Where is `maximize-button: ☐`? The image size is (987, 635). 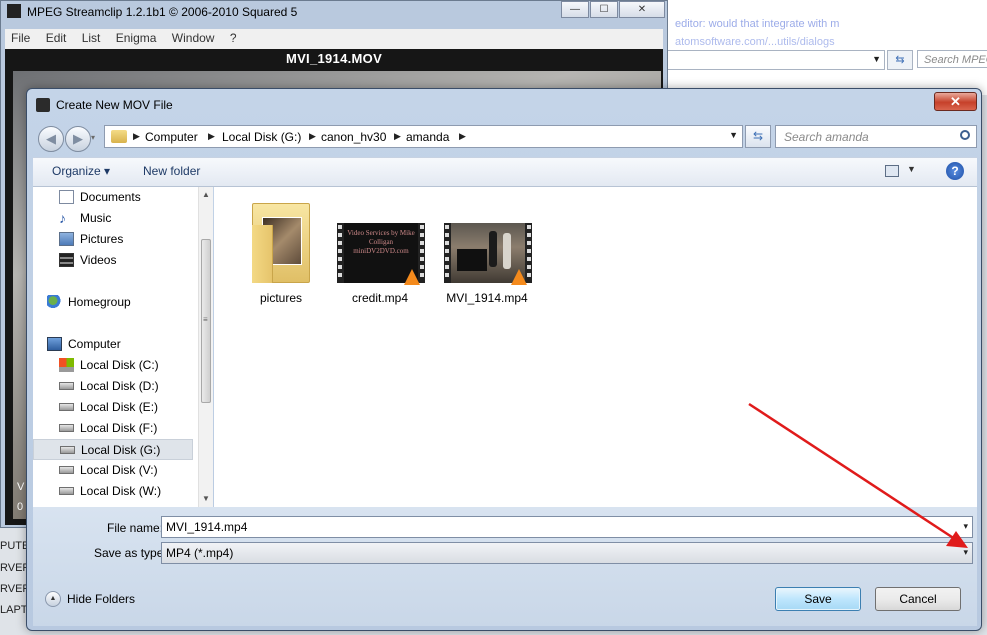
maximize-button: ☐ is located at coordinates (604, 9).